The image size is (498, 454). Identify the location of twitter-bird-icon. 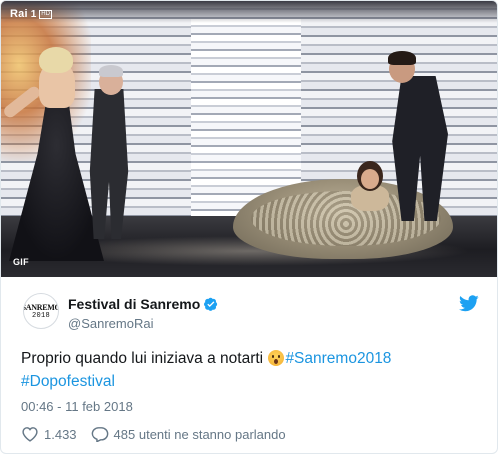
(469, 303).